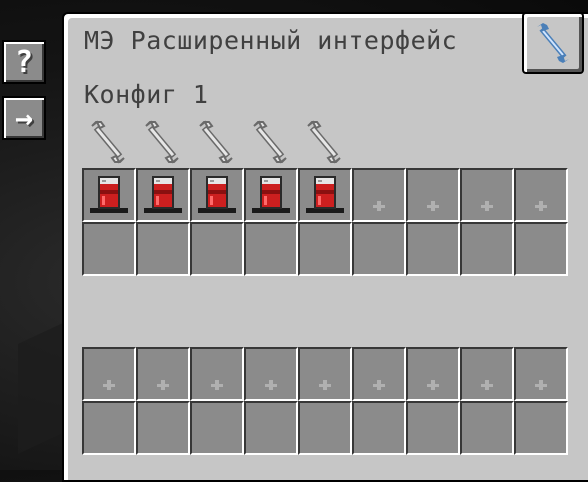  I want to click on help-label: ?, so click(24, 62).